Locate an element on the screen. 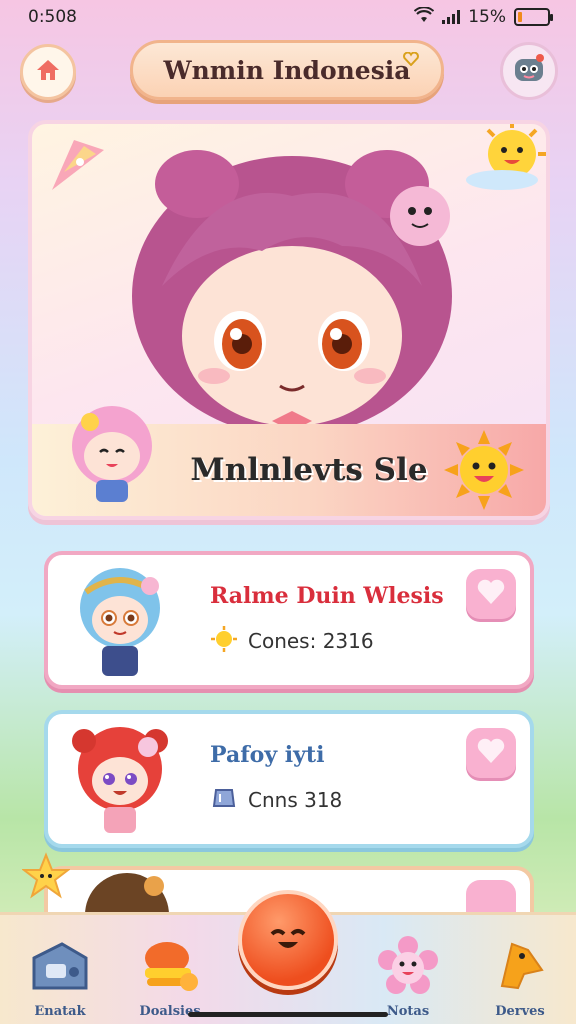  wifi-icon is located at coordinates (424, 16).